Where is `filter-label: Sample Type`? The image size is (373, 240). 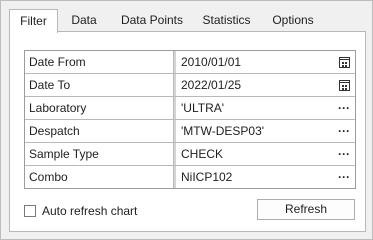 filter-label: Sample Type is located at coordinates (99, 154).